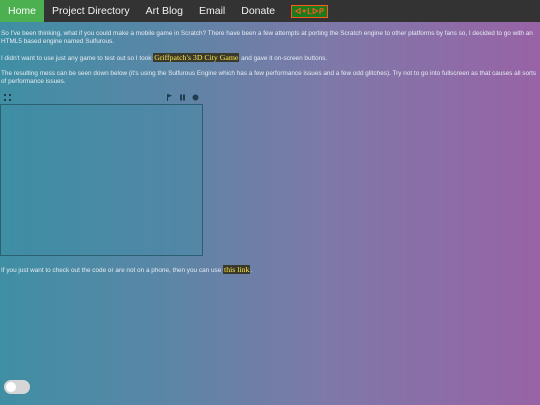 The image size is (540, 405). Describe the element at coordinates (17, 387) in the screenshot. I see `theme-toggle` at that location.